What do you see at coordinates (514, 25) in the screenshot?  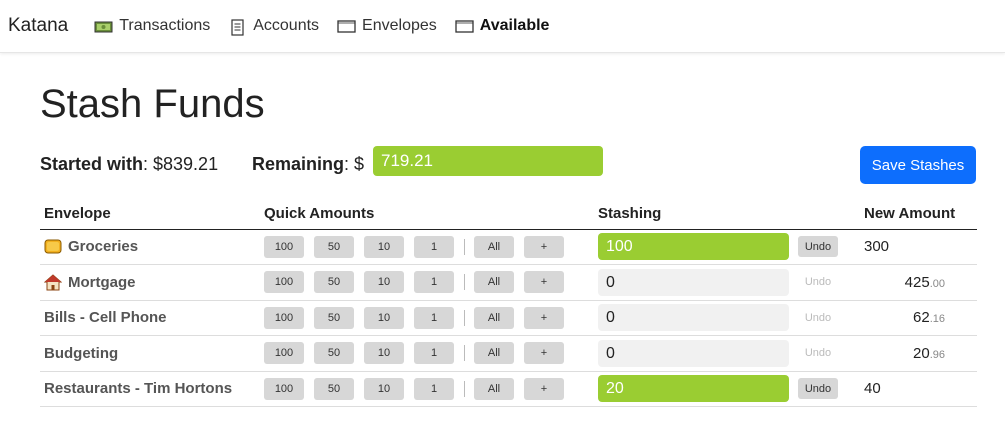 I see `nav-available-label: Available` at bounding box center [514, 25].